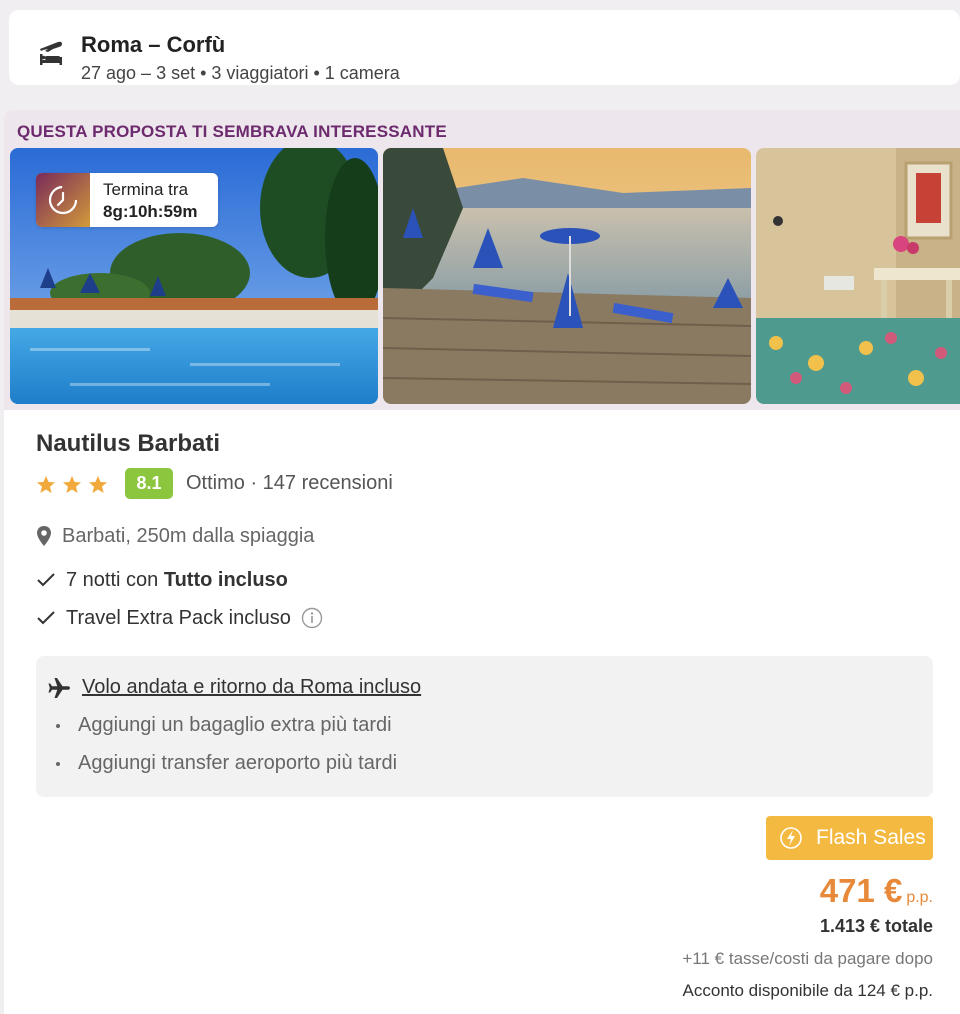  What do you see at coordinates (312, 618) in the screenshot?
I see `info-icon` at bounding box center [312, 618].